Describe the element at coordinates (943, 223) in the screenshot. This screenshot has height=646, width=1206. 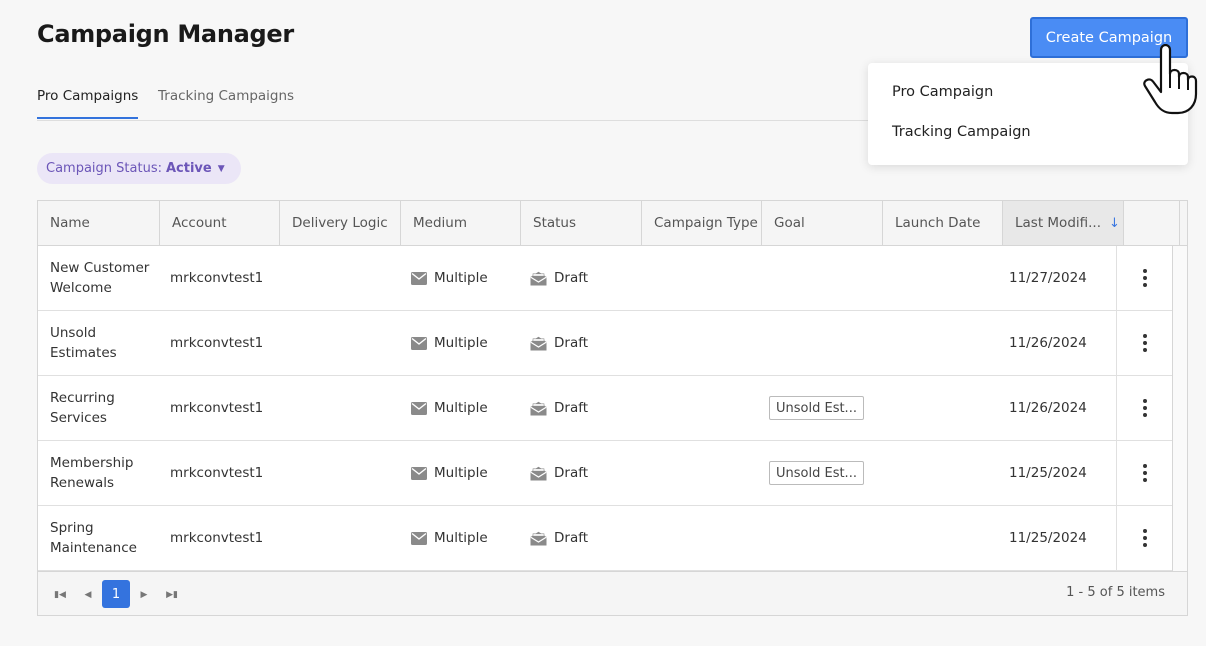
I see `column-header-launch-date: Launch Date` at that location.